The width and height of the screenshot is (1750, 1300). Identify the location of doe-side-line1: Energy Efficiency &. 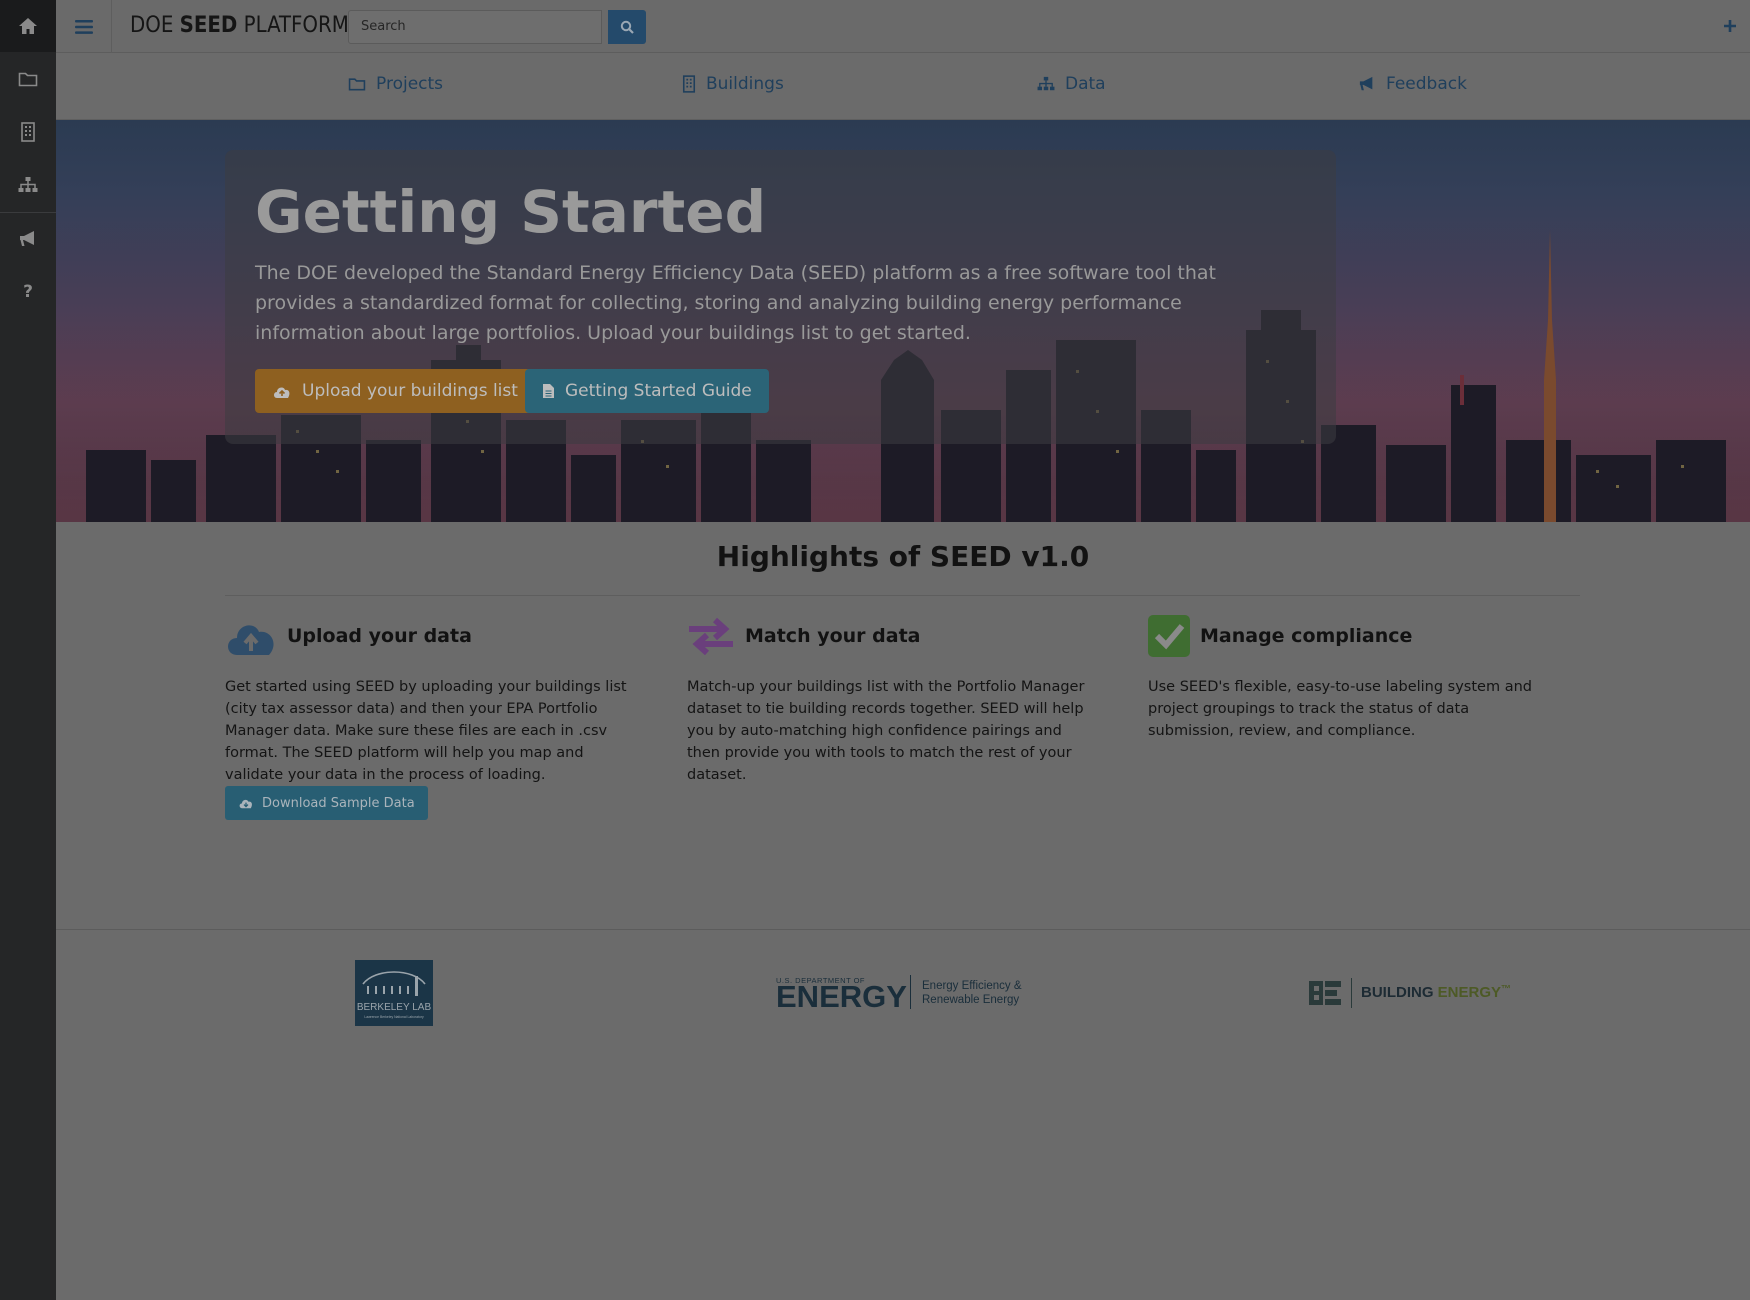
(972, 986).